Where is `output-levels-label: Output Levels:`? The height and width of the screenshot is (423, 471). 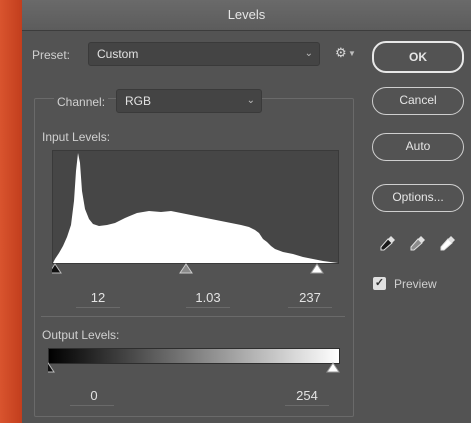
output-levels-label: Output Levels: is located at coordinates (81, 335).